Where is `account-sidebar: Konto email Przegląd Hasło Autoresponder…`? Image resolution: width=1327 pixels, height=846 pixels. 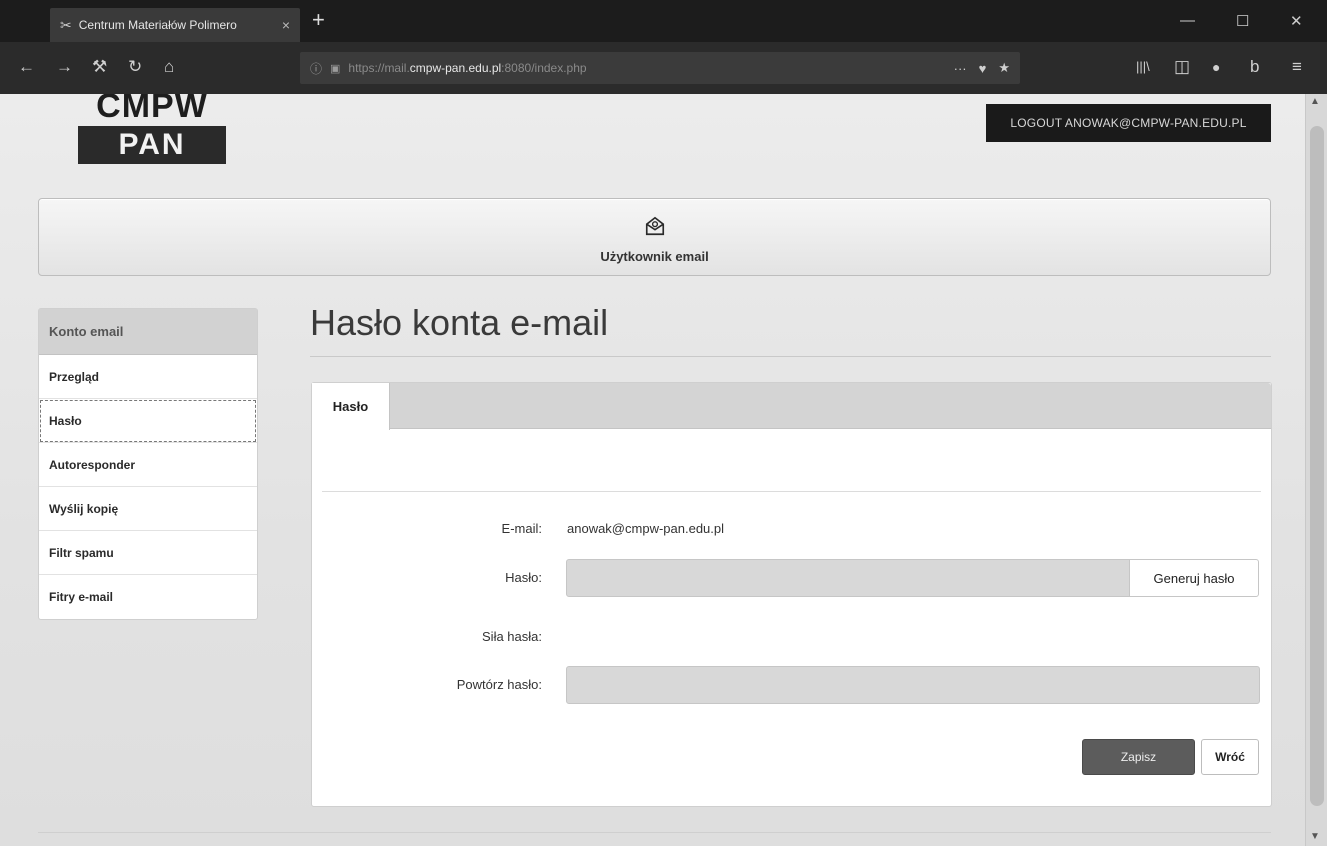 account-sidebar: Konto email Przegląd Hasło Autoresponder… is located at coordinates (148, 464).